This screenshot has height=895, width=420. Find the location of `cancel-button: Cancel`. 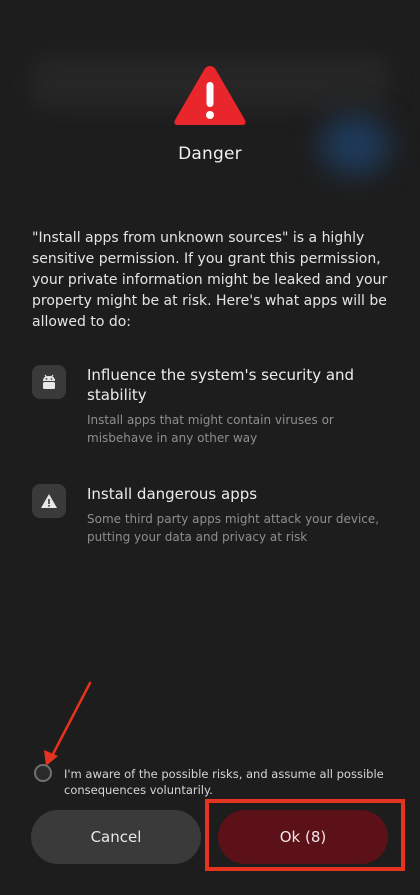

cancel-button: Cancel is located at coordinates (116, 837).